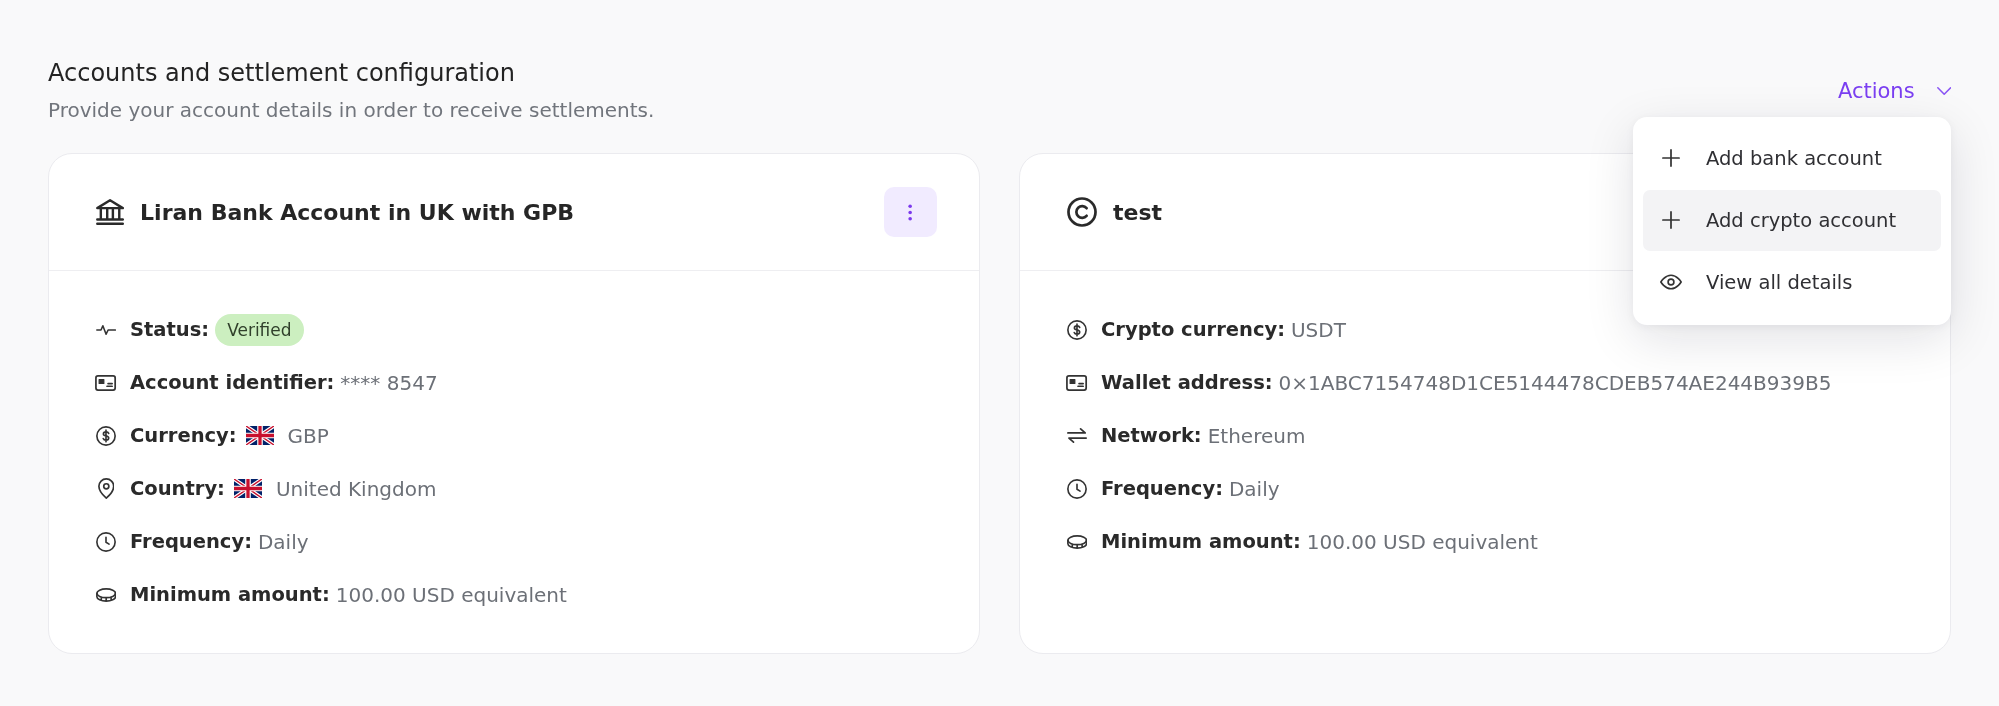  Describe the element at coordinates (1894, 90) in the screenshot. I see `actions-button: Actions` at that location.